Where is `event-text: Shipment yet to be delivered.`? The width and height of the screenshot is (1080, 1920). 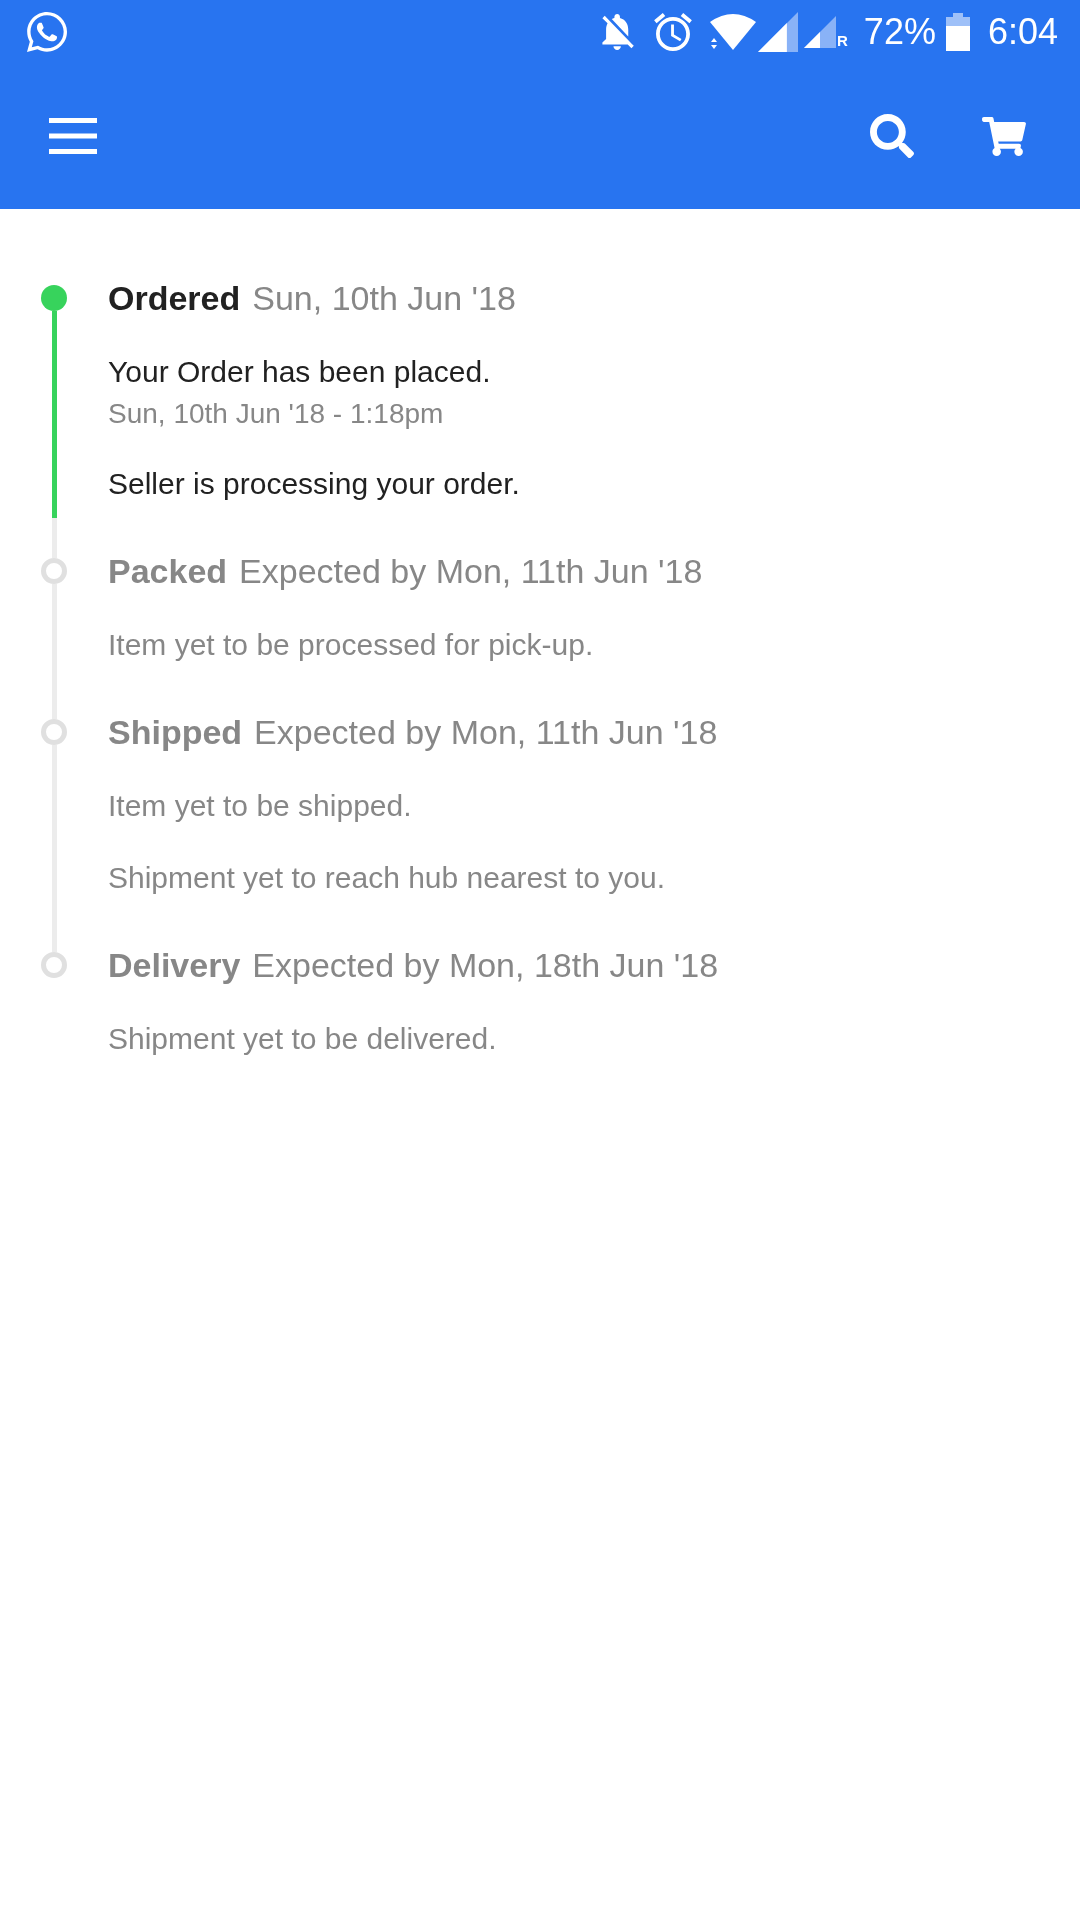 event-text: Shipment yet to be delivered. is located at coordinates (302, 1039).